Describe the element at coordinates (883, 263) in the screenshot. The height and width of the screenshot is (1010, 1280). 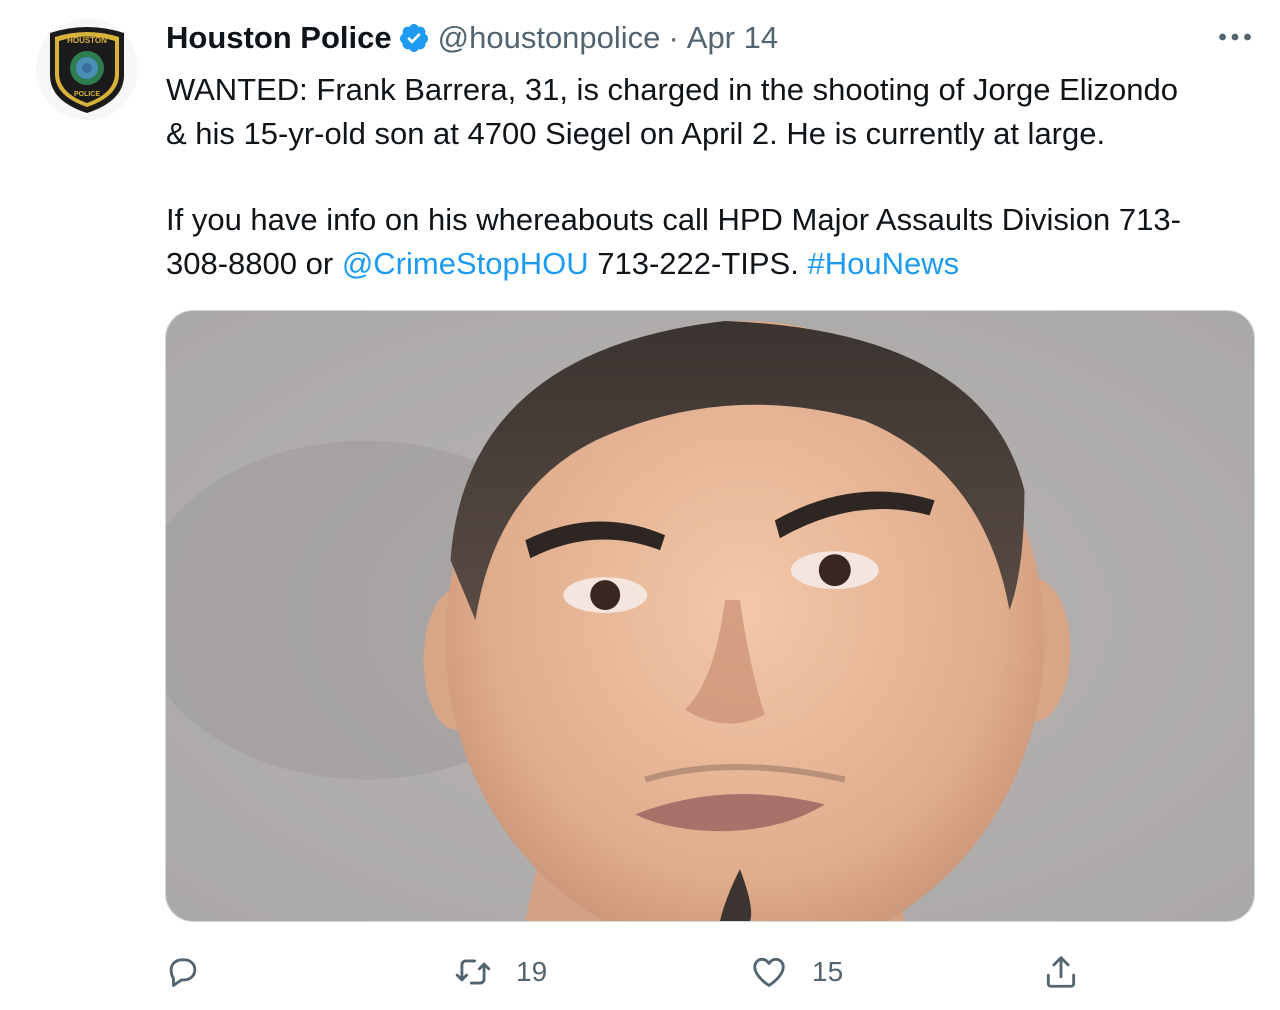
I see `hashtag-link: #HouNews` at that location.